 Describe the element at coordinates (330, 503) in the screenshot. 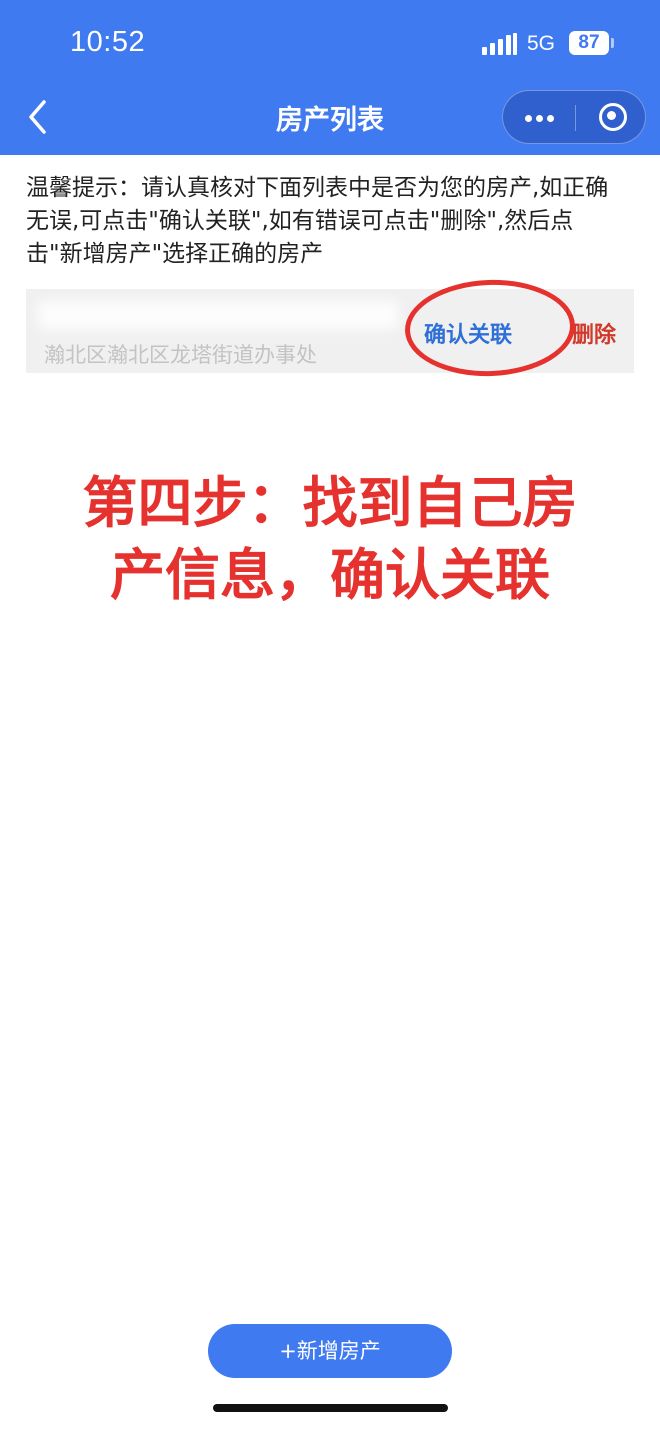

I see `annotation-line-1: 第四步：找到自己房` at that location.